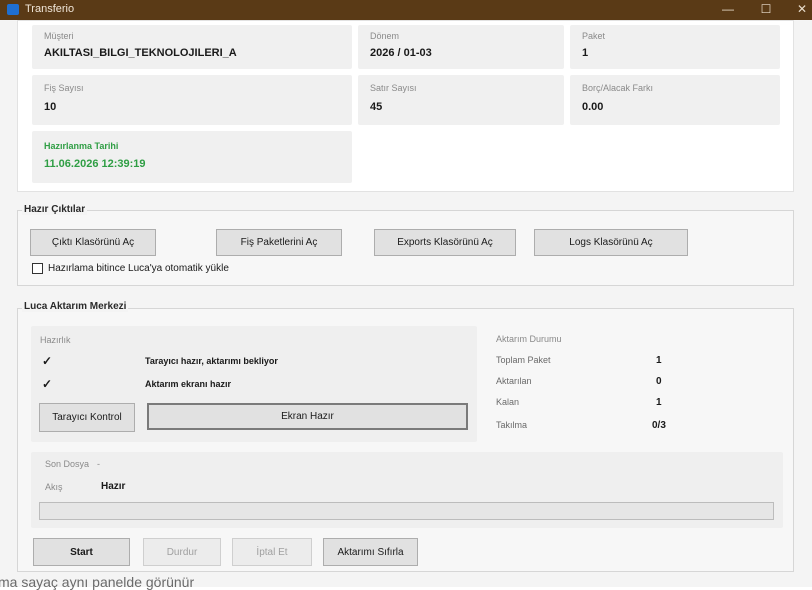 The height and width of the screenshot is (590, 812). Describe the element at coordinates (97, 582) in the screenshot. I see `caption-overlay: ma sayaç aynı panelde görünür` at that location.